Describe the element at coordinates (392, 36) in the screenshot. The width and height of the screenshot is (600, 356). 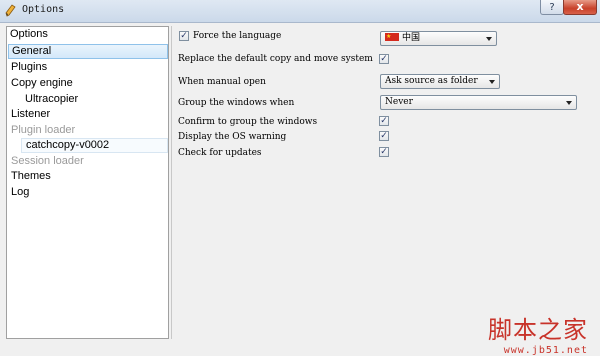
I see `china-flag-icon` at that location.